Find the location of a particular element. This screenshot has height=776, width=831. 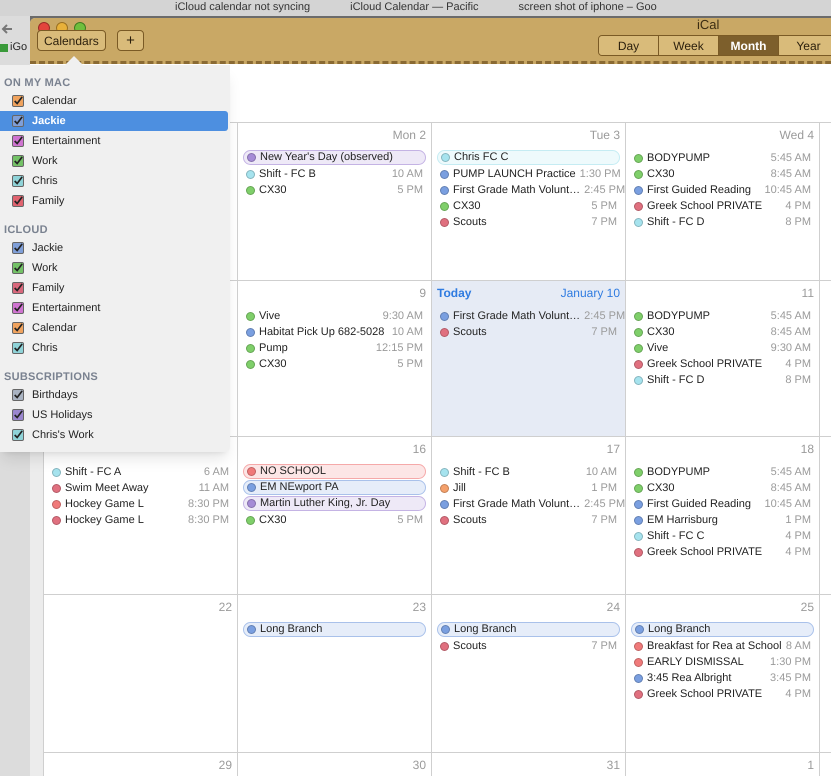

event-title: Pump is located at coordinates (315, 348).